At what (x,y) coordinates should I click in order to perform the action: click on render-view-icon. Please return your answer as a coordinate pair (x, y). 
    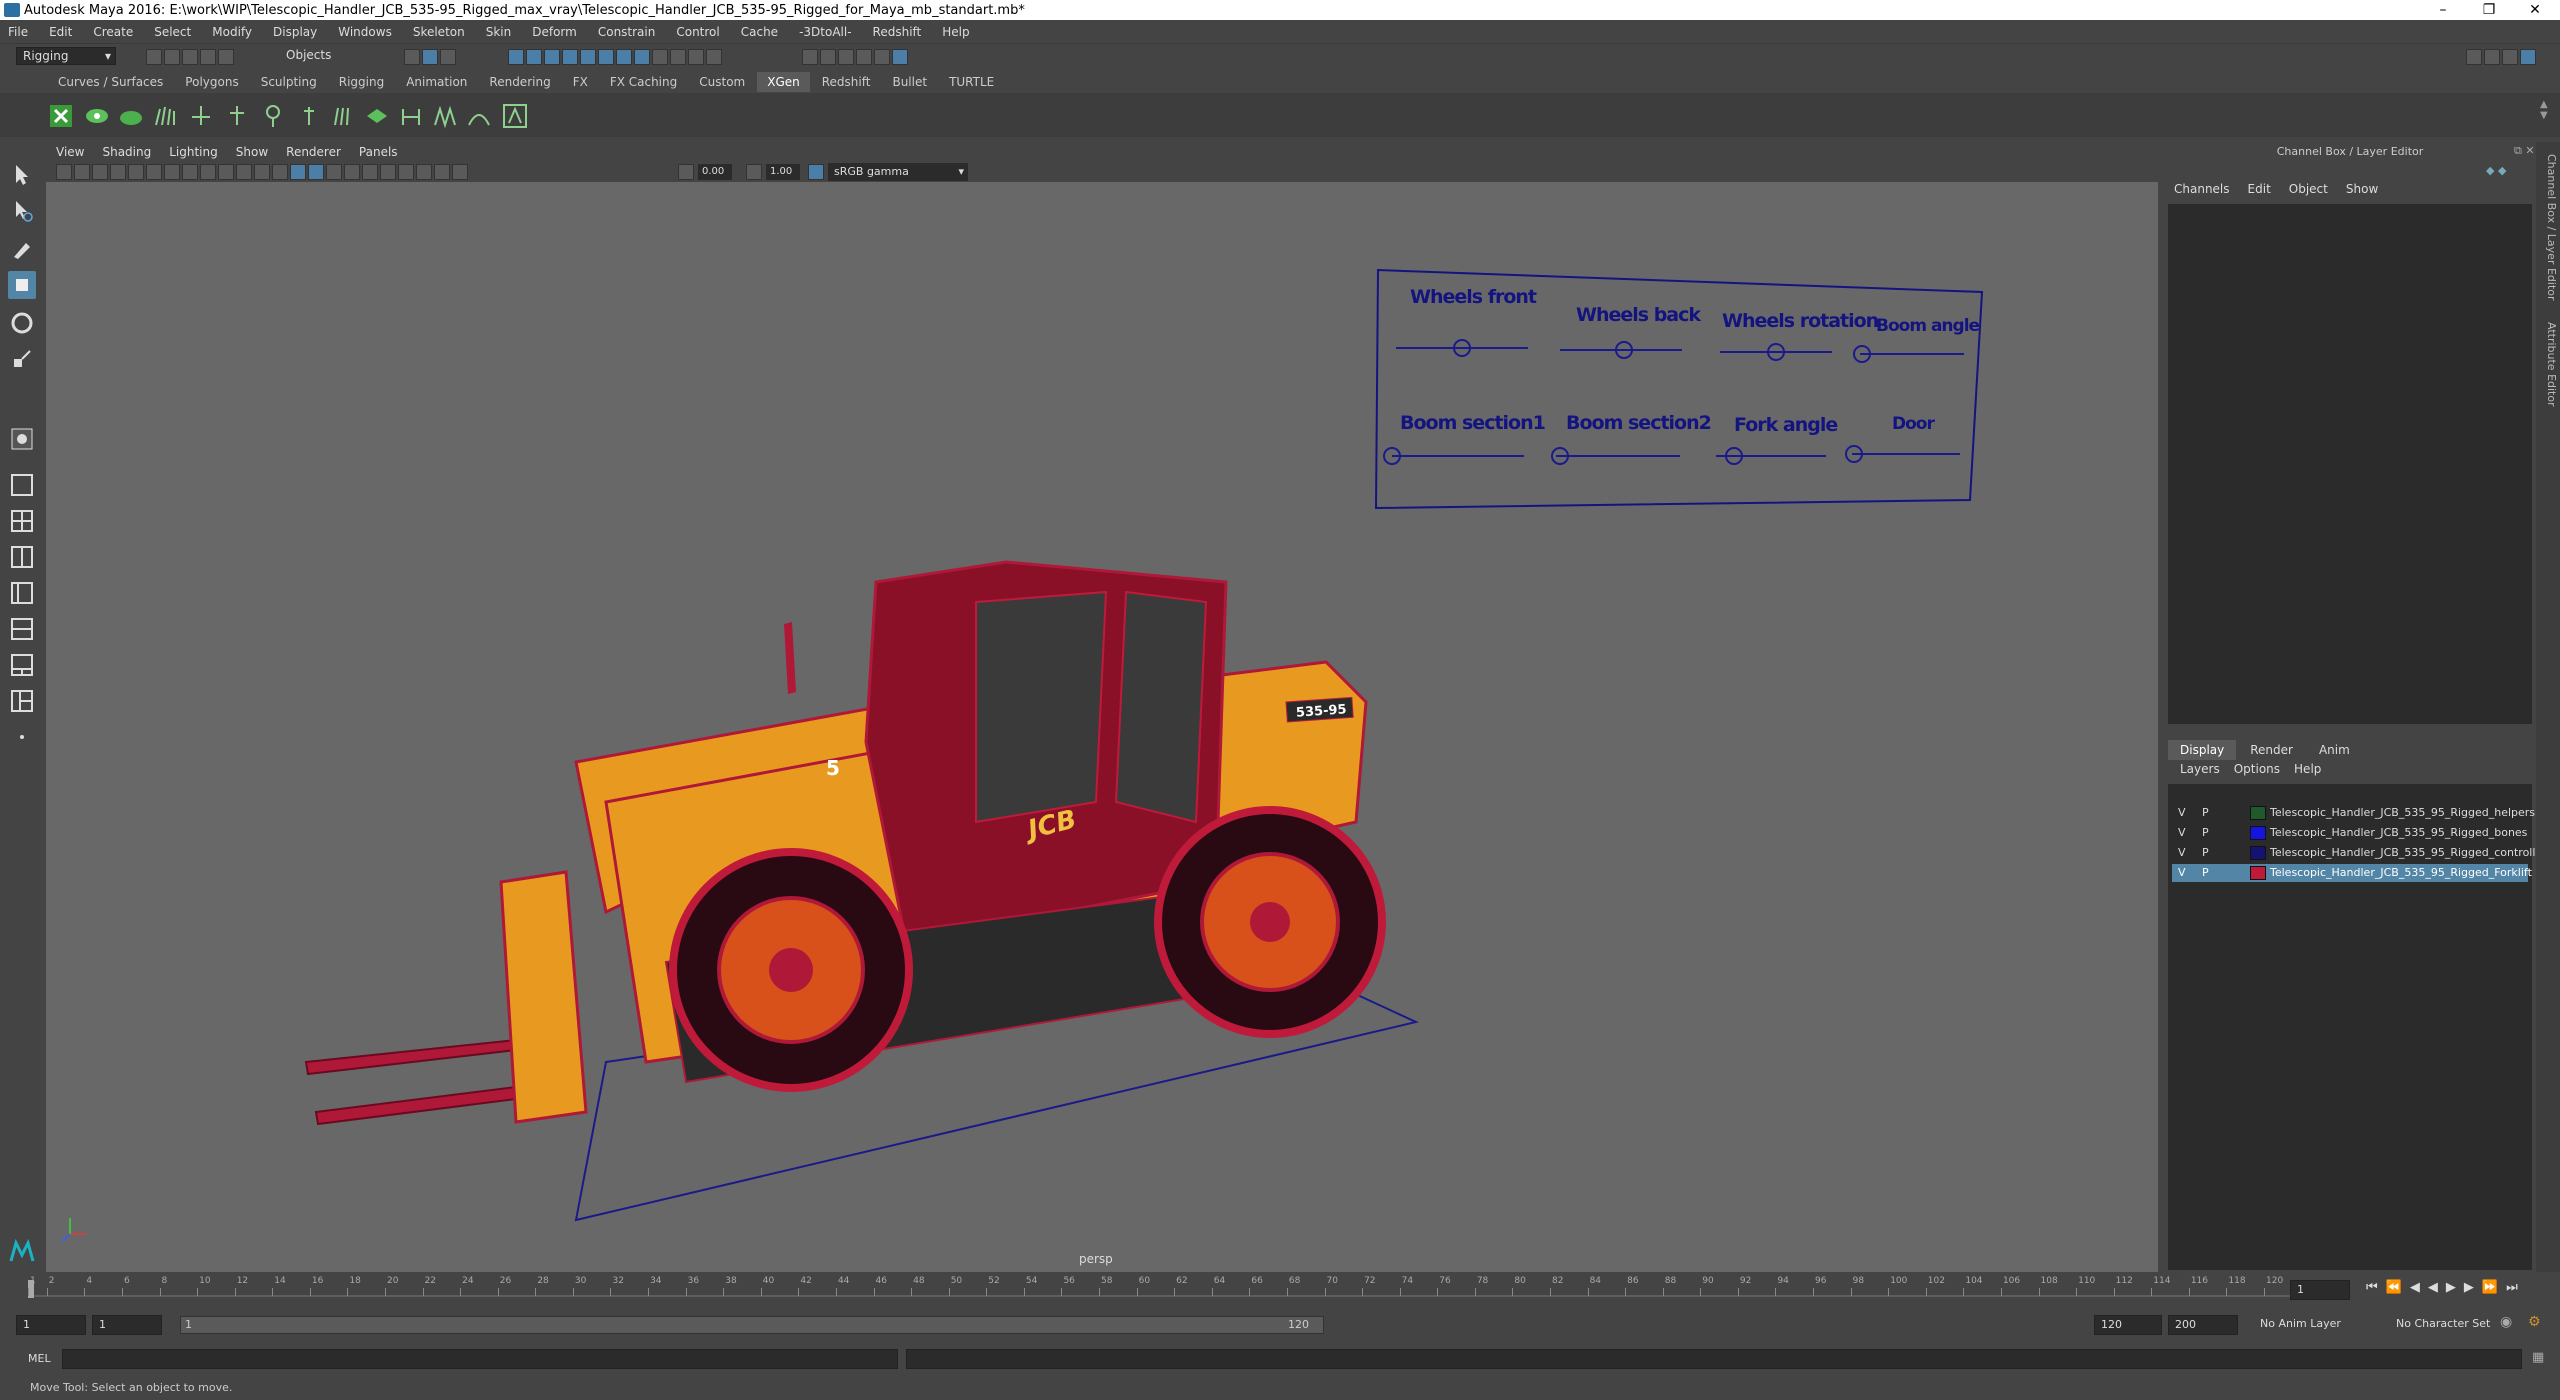
    Looking at the image, I should click on (810, 57).